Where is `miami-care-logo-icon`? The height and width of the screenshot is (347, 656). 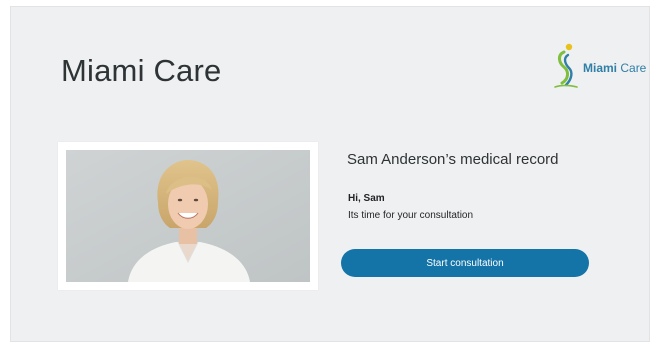
miami-care-logo-icon is located at coordinates (566, 65).